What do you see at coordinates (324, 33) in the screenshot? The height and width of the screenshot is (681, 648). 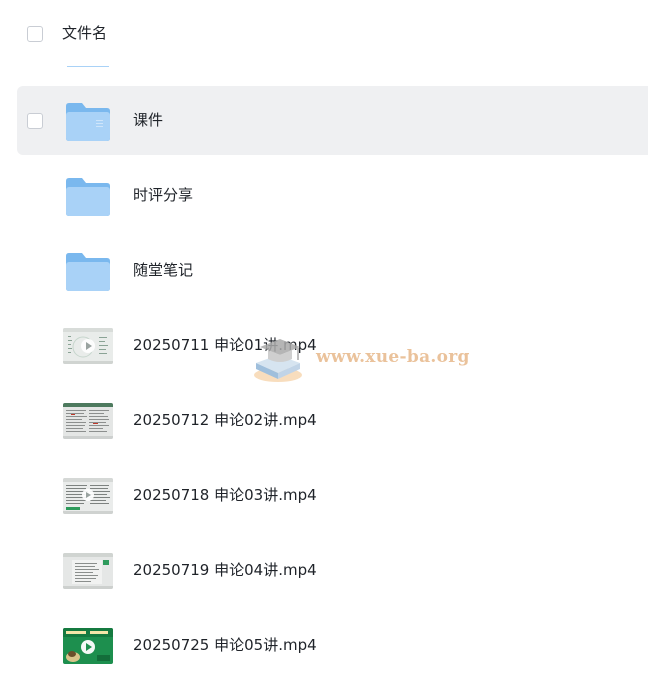 I see `file-list-header: 文件名` at bounding box center [324, 33].